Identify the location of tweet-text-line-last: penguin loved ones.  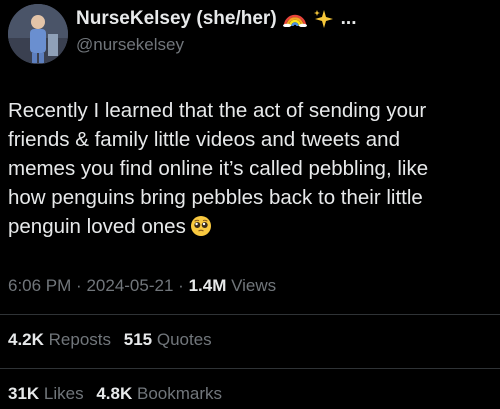
(251, 228).